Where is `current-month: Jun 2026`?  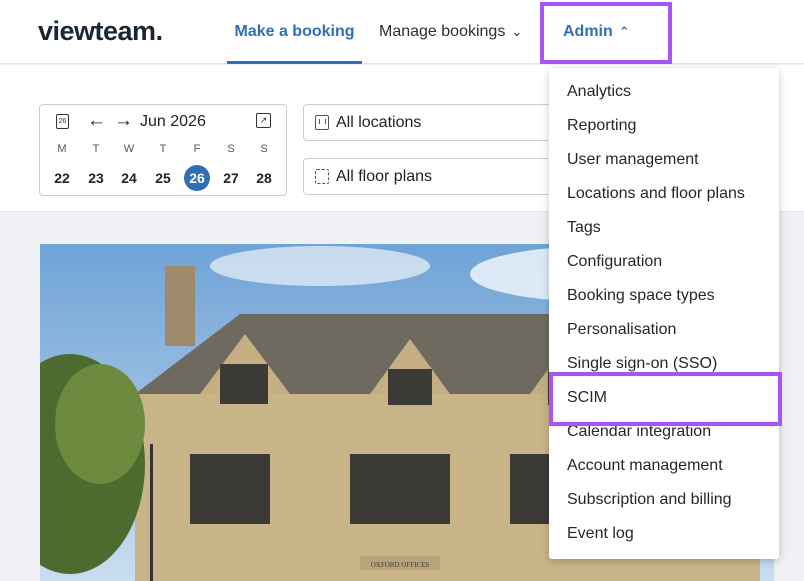 current-month: Jun 2026 is located at coordinates (173, 121).